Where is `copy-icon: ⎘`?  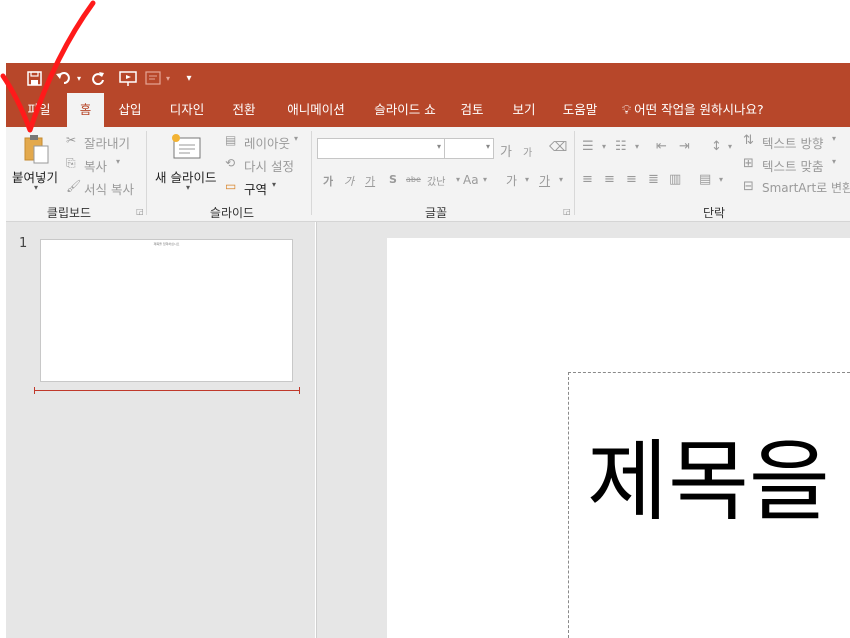 copy-icon: ⎘ is located at coordinates (71, 163).